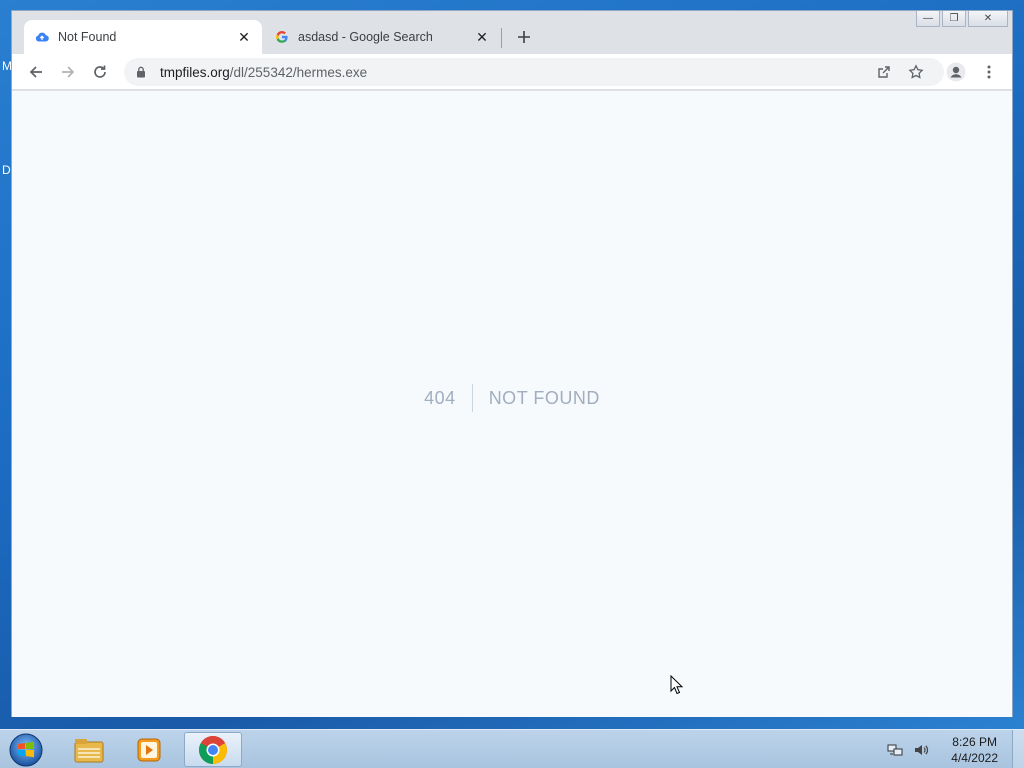  What do you see at coordinates (1018, 749) in the screenshot?
I see `show-desktop-button` at bounding box center [1018, 749].